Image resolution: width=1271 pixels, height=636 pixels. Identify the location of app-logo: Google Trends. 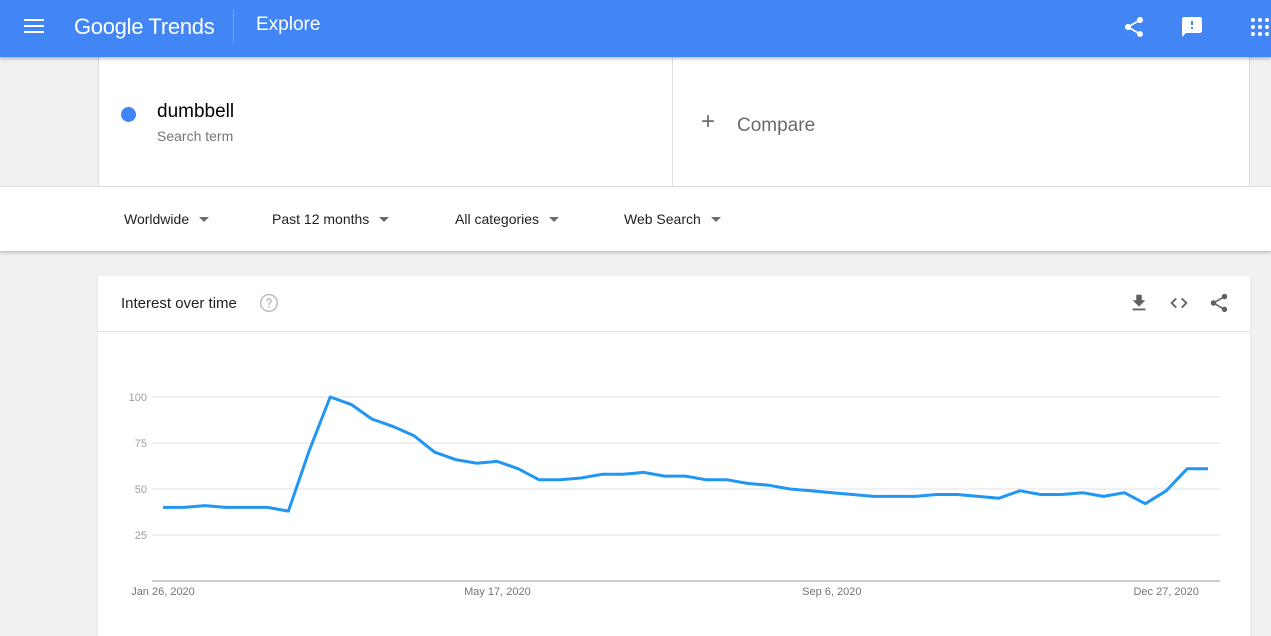
(144, 27).